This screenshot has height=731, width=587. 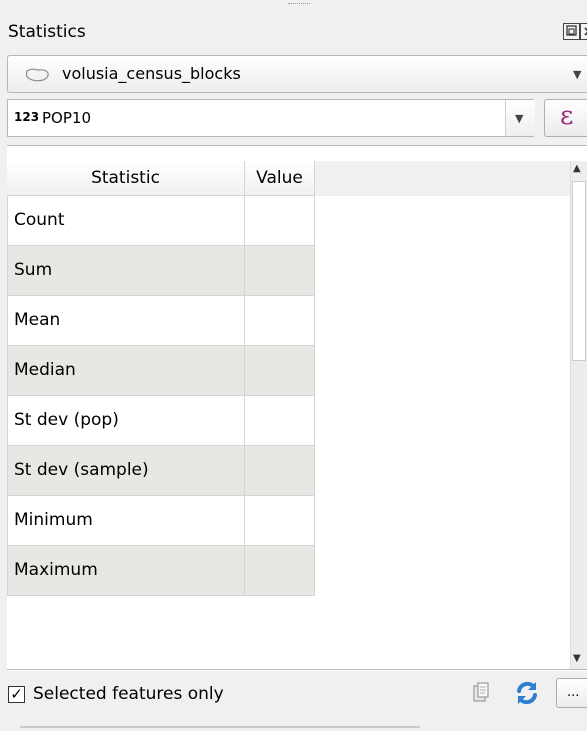 I want to click on statistic-name-cell: Maximum, so click(x=126, y=570).